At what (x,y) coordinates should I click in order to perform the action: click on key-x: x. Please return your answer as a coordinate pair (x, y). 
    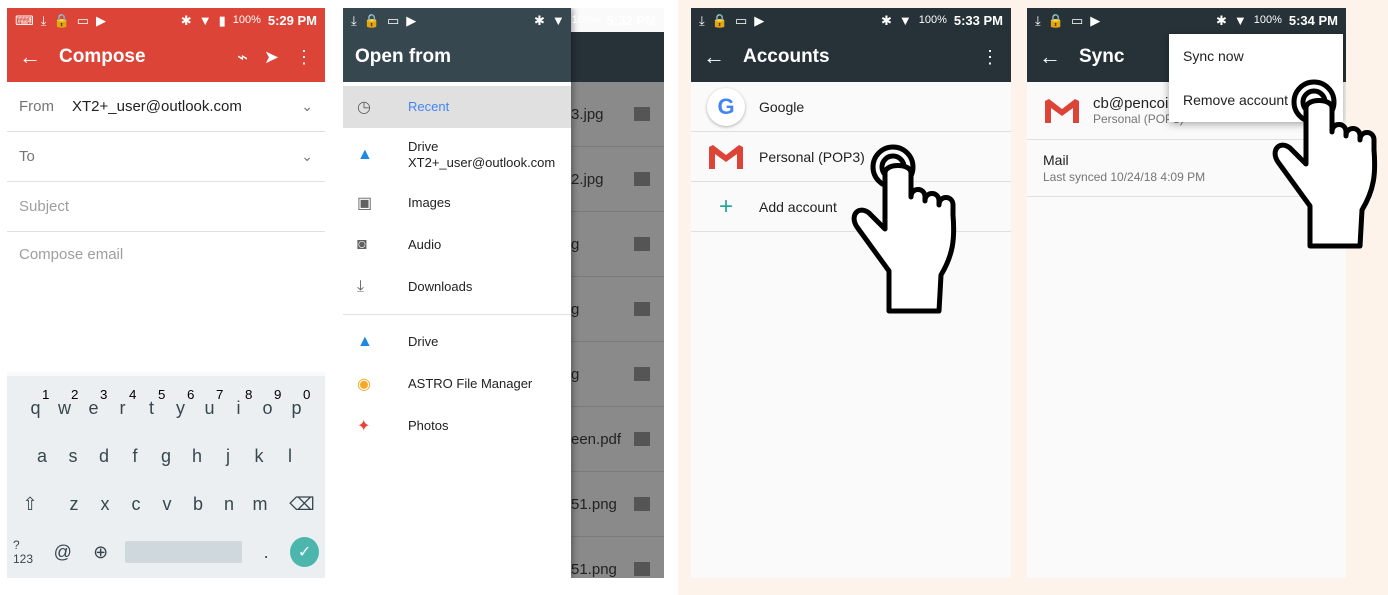
    Looking at the image, I should click on (105, 504).